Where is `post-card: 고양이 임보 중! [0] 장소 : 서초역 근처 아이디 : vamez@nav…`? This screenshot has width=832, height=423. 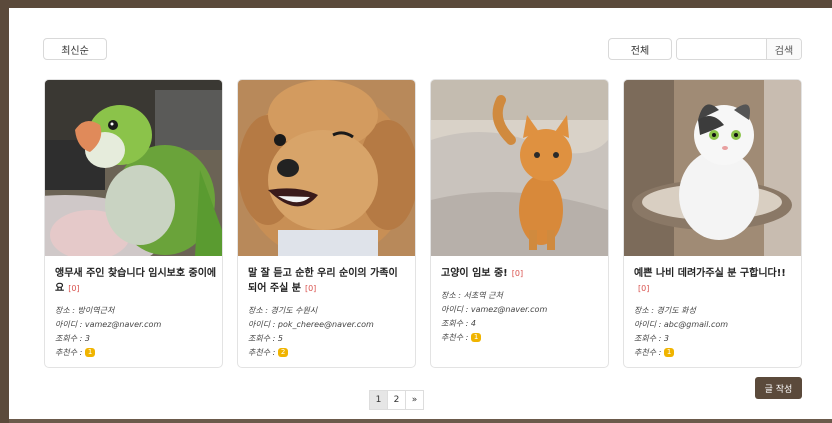
post-card: 고양이 임보 중! [0] 장소 : 서초역 근처 아이디 : vamez@nav… is located at coordinates (519, 223).